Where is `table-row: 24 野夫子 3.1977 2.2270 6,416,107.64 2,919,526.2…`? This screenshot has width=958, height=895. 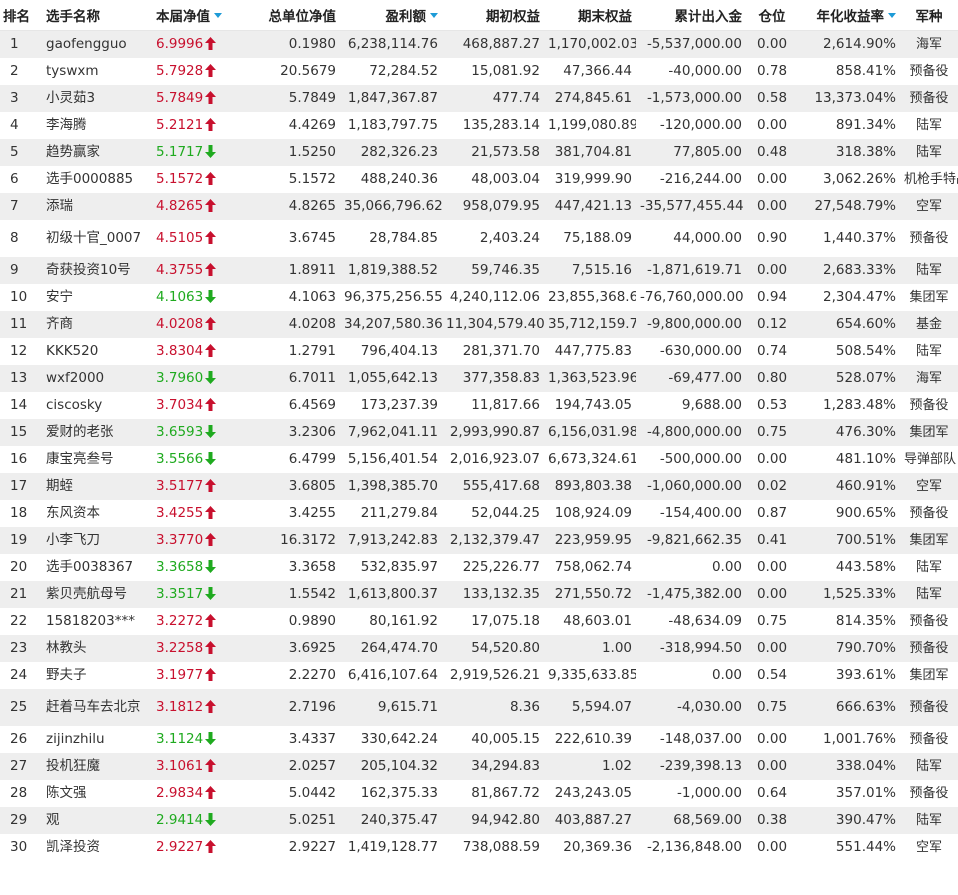
table-row: 24 野夫子 3.1977 2.2270 6,416,107.64 2,919,526.2… is located at coordinates (479, 675).